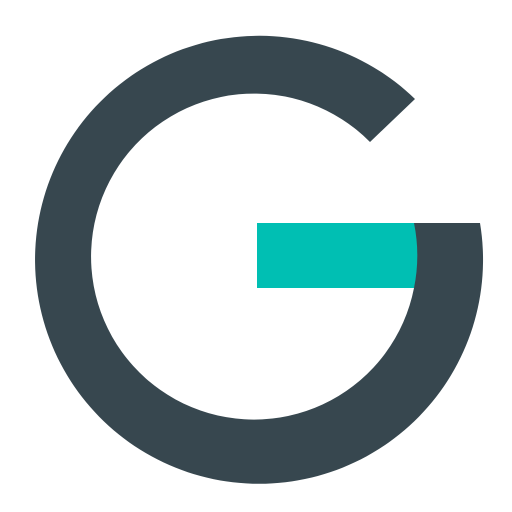 This screenshot has width=512, height=512. I want to click on g-accent-bar, so click(337, 255).